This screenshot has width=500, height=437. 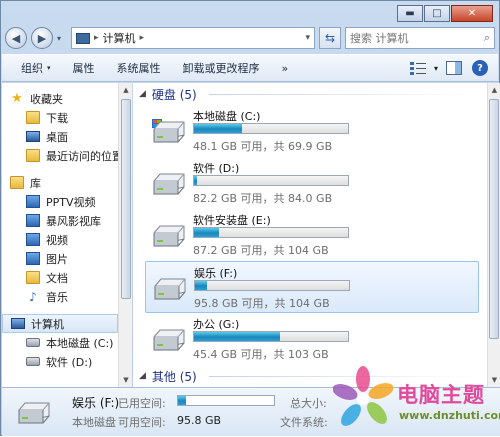 What do you see at coordinates (142, 38) in the screenshot?
I see `breadcrumb-chevron-icon: ▸` at bounding box center [142, 38].